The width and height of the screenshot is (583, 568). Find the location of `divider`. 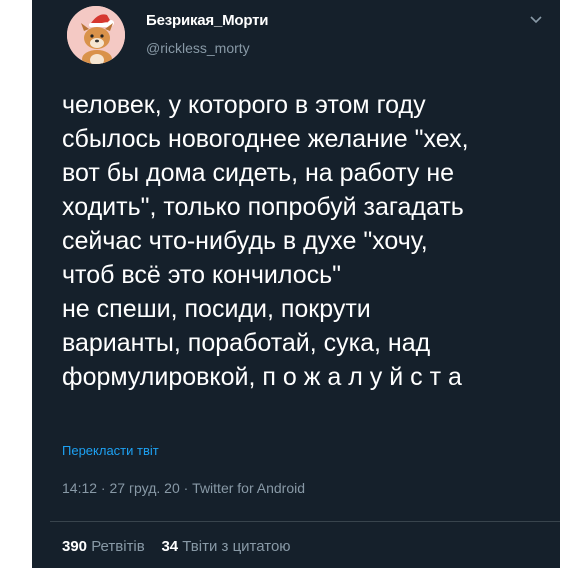

divider is located at coordinates (305, 521).